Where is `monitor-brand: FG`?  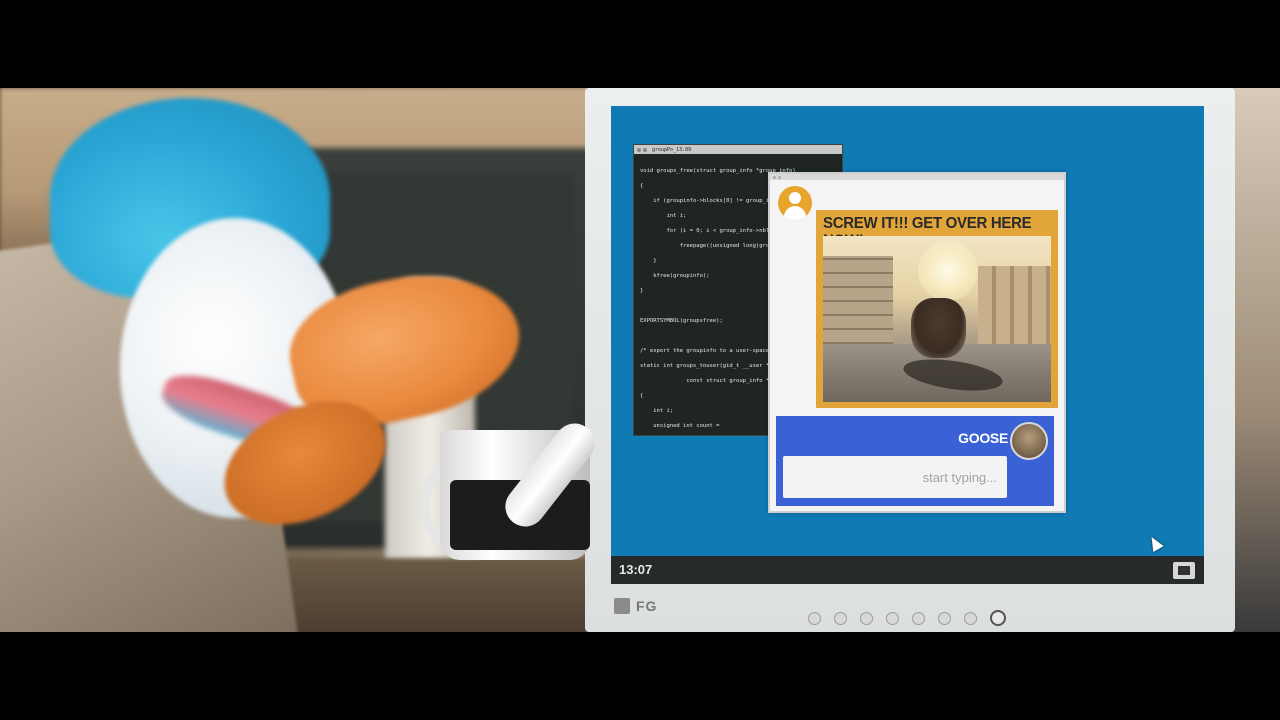
monitor-brand: FG is located at coordinates (635, 606).